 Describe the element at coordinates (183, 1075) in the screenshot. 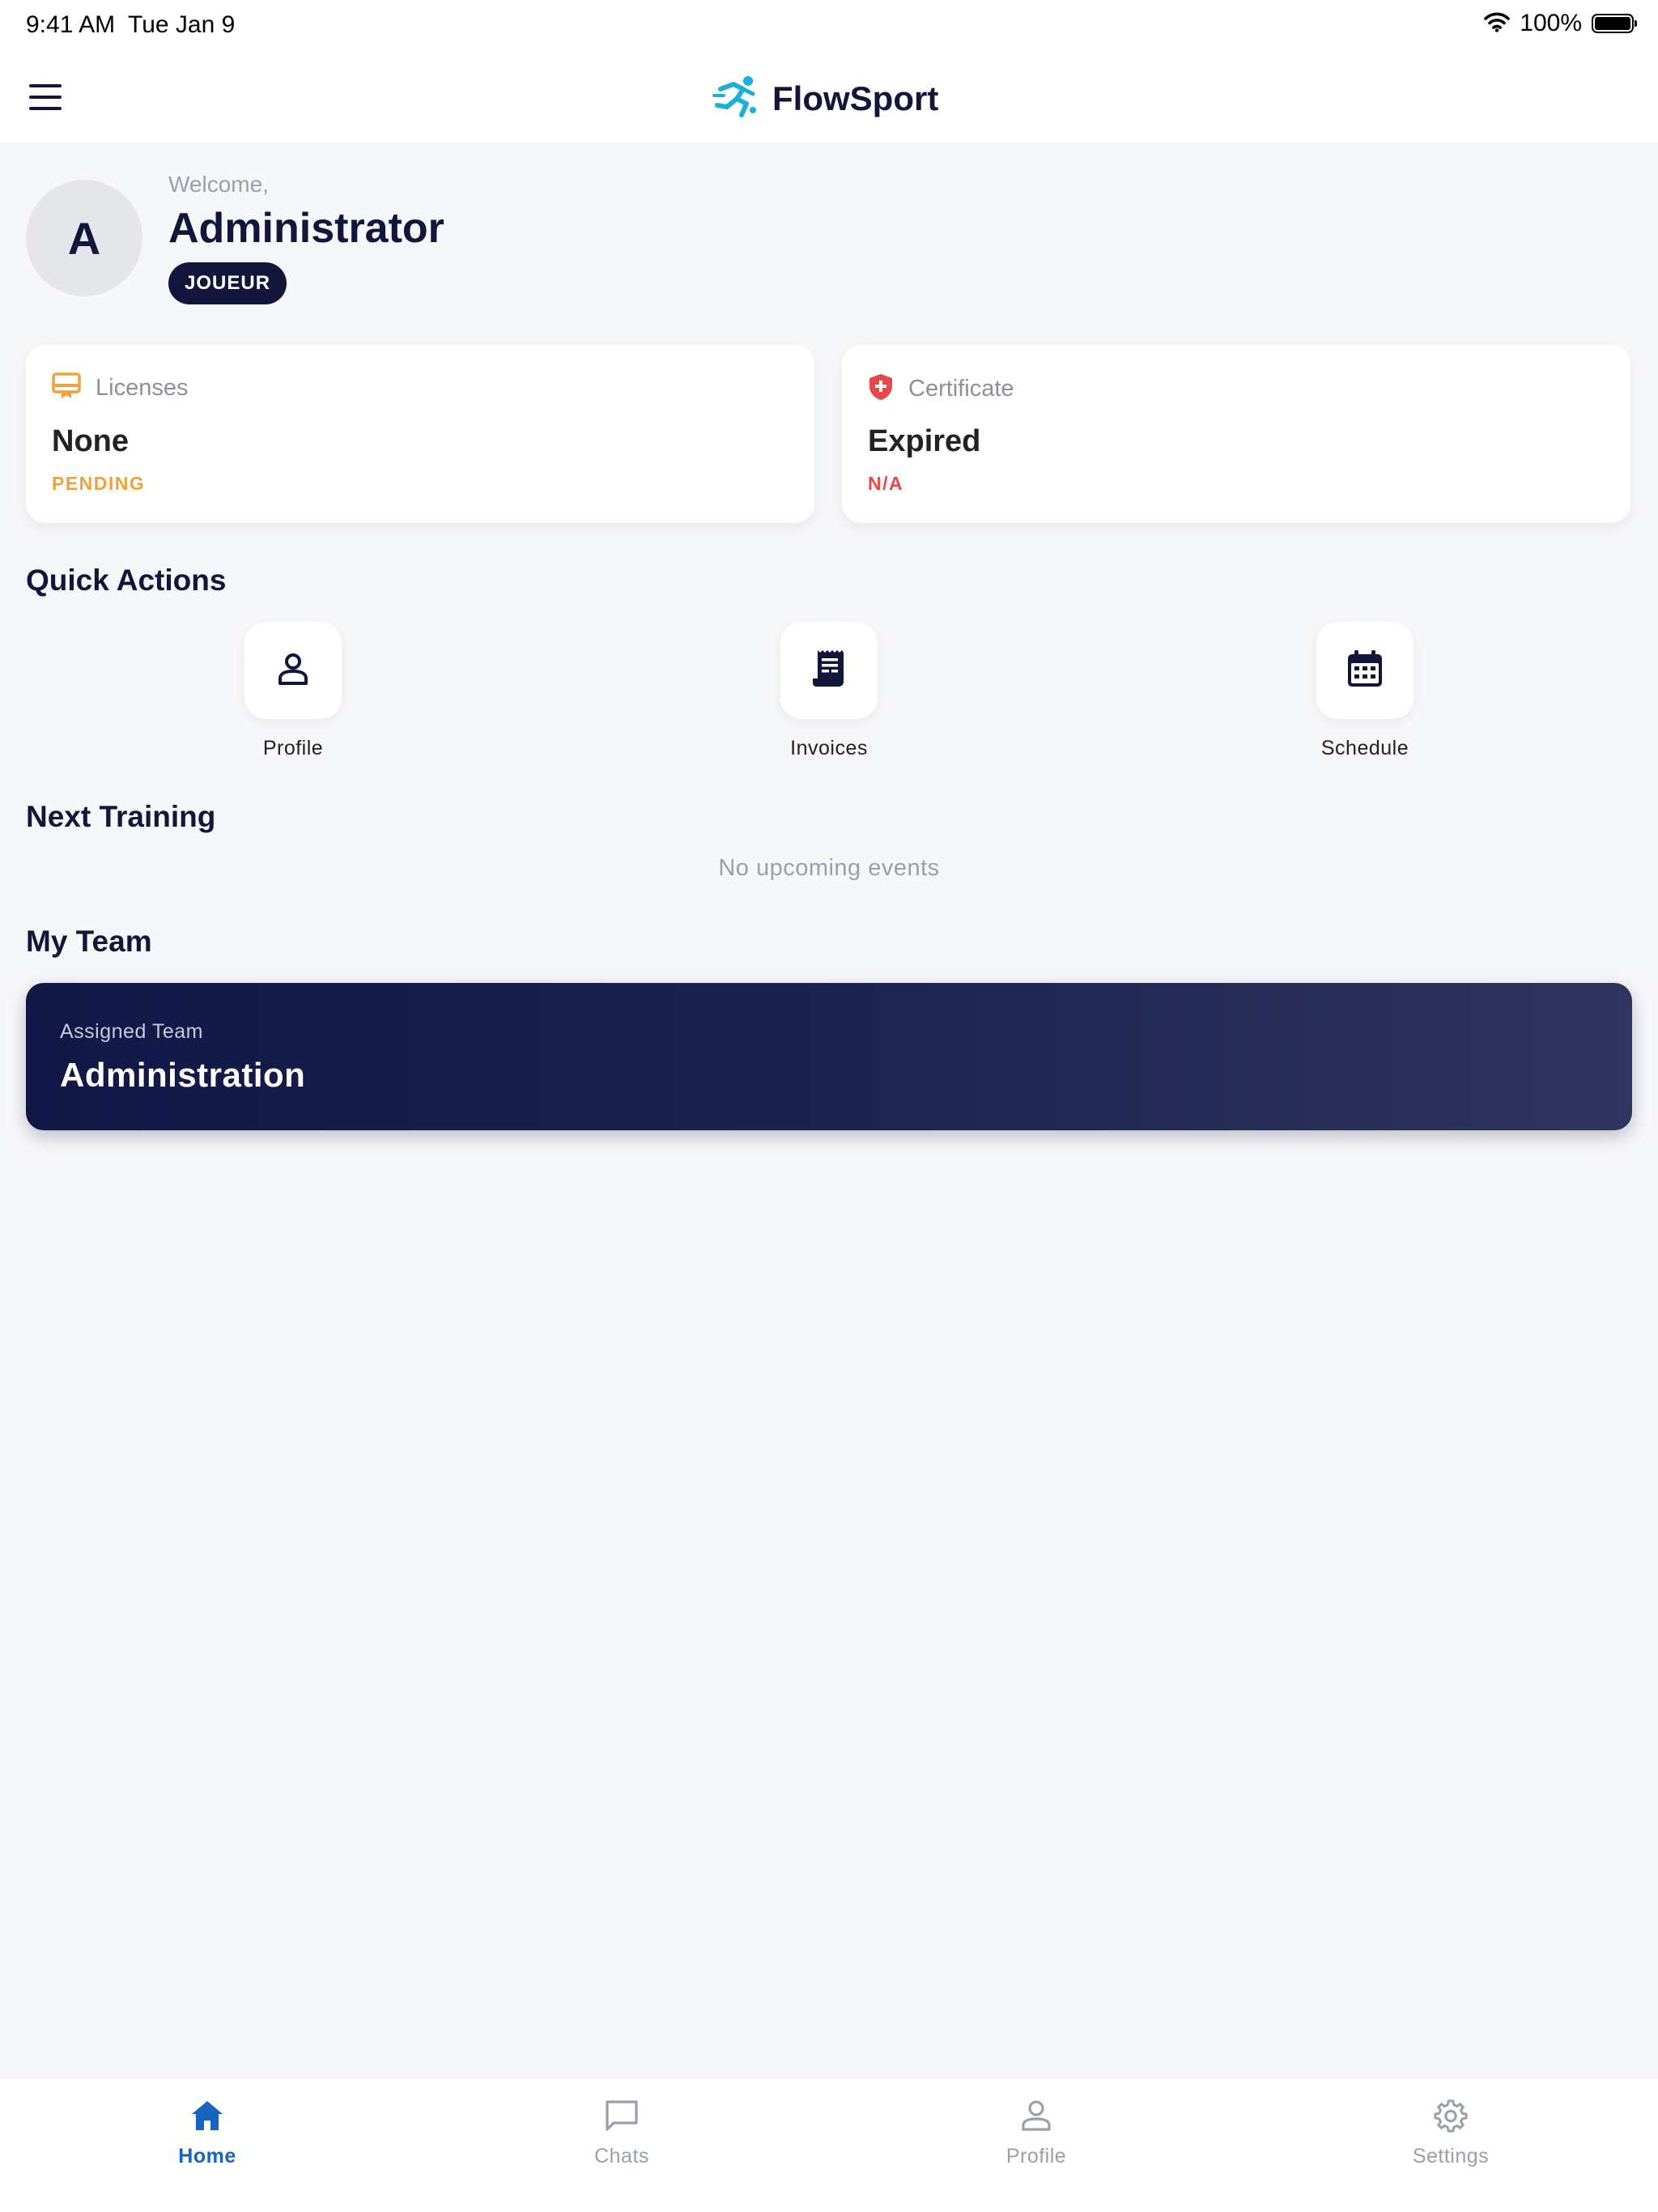

I see `team-name: Administration` at that location.